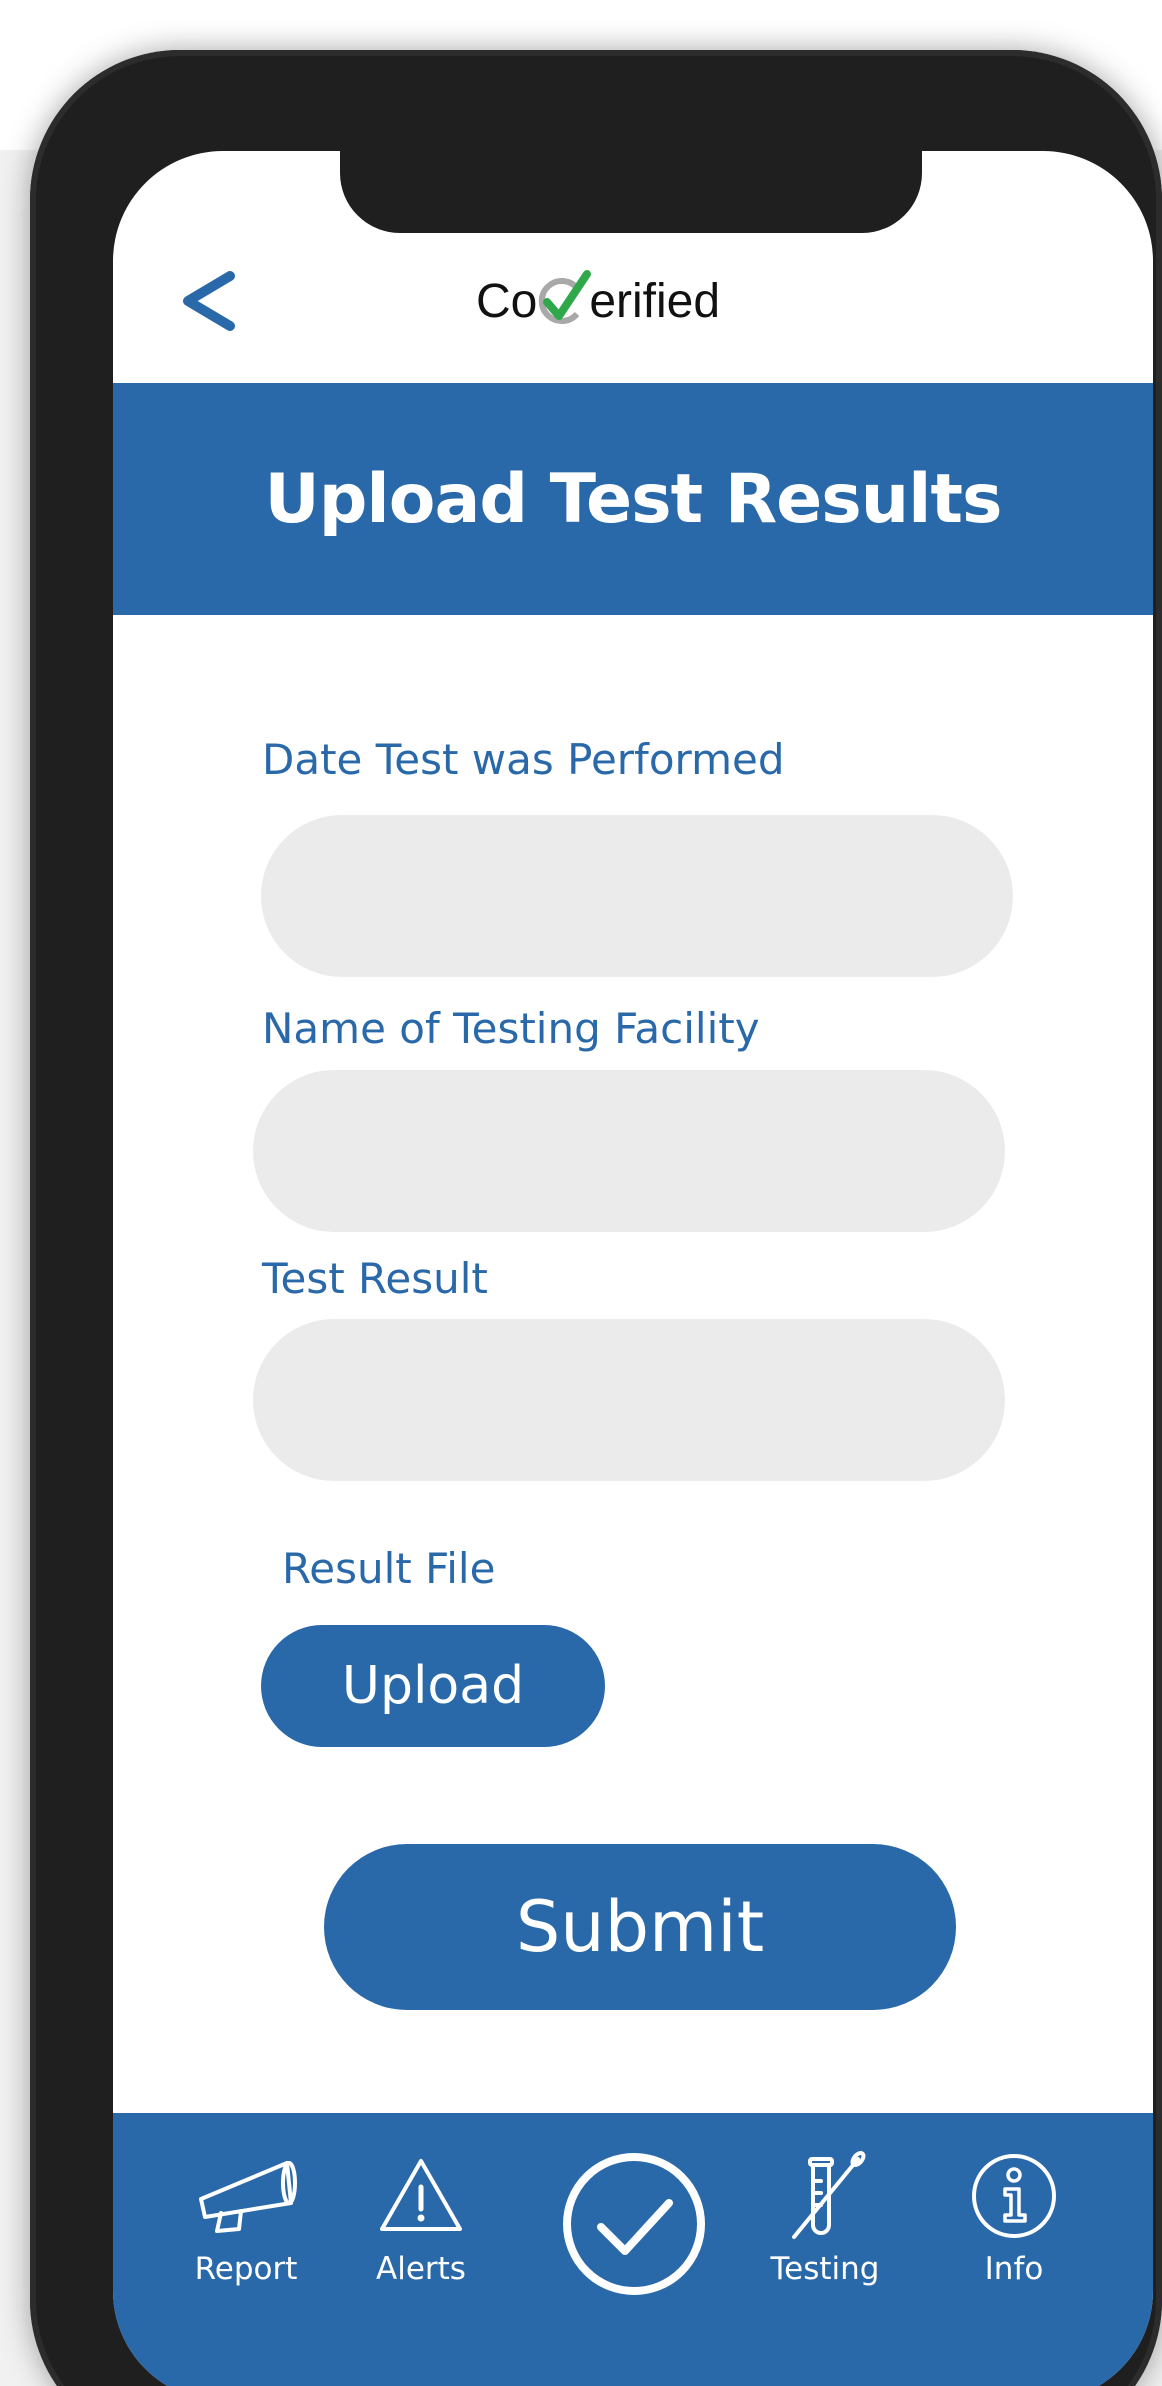 The width and height of the screenshot is (1162, 2386). I want to click on back-button, so click(208, 301).